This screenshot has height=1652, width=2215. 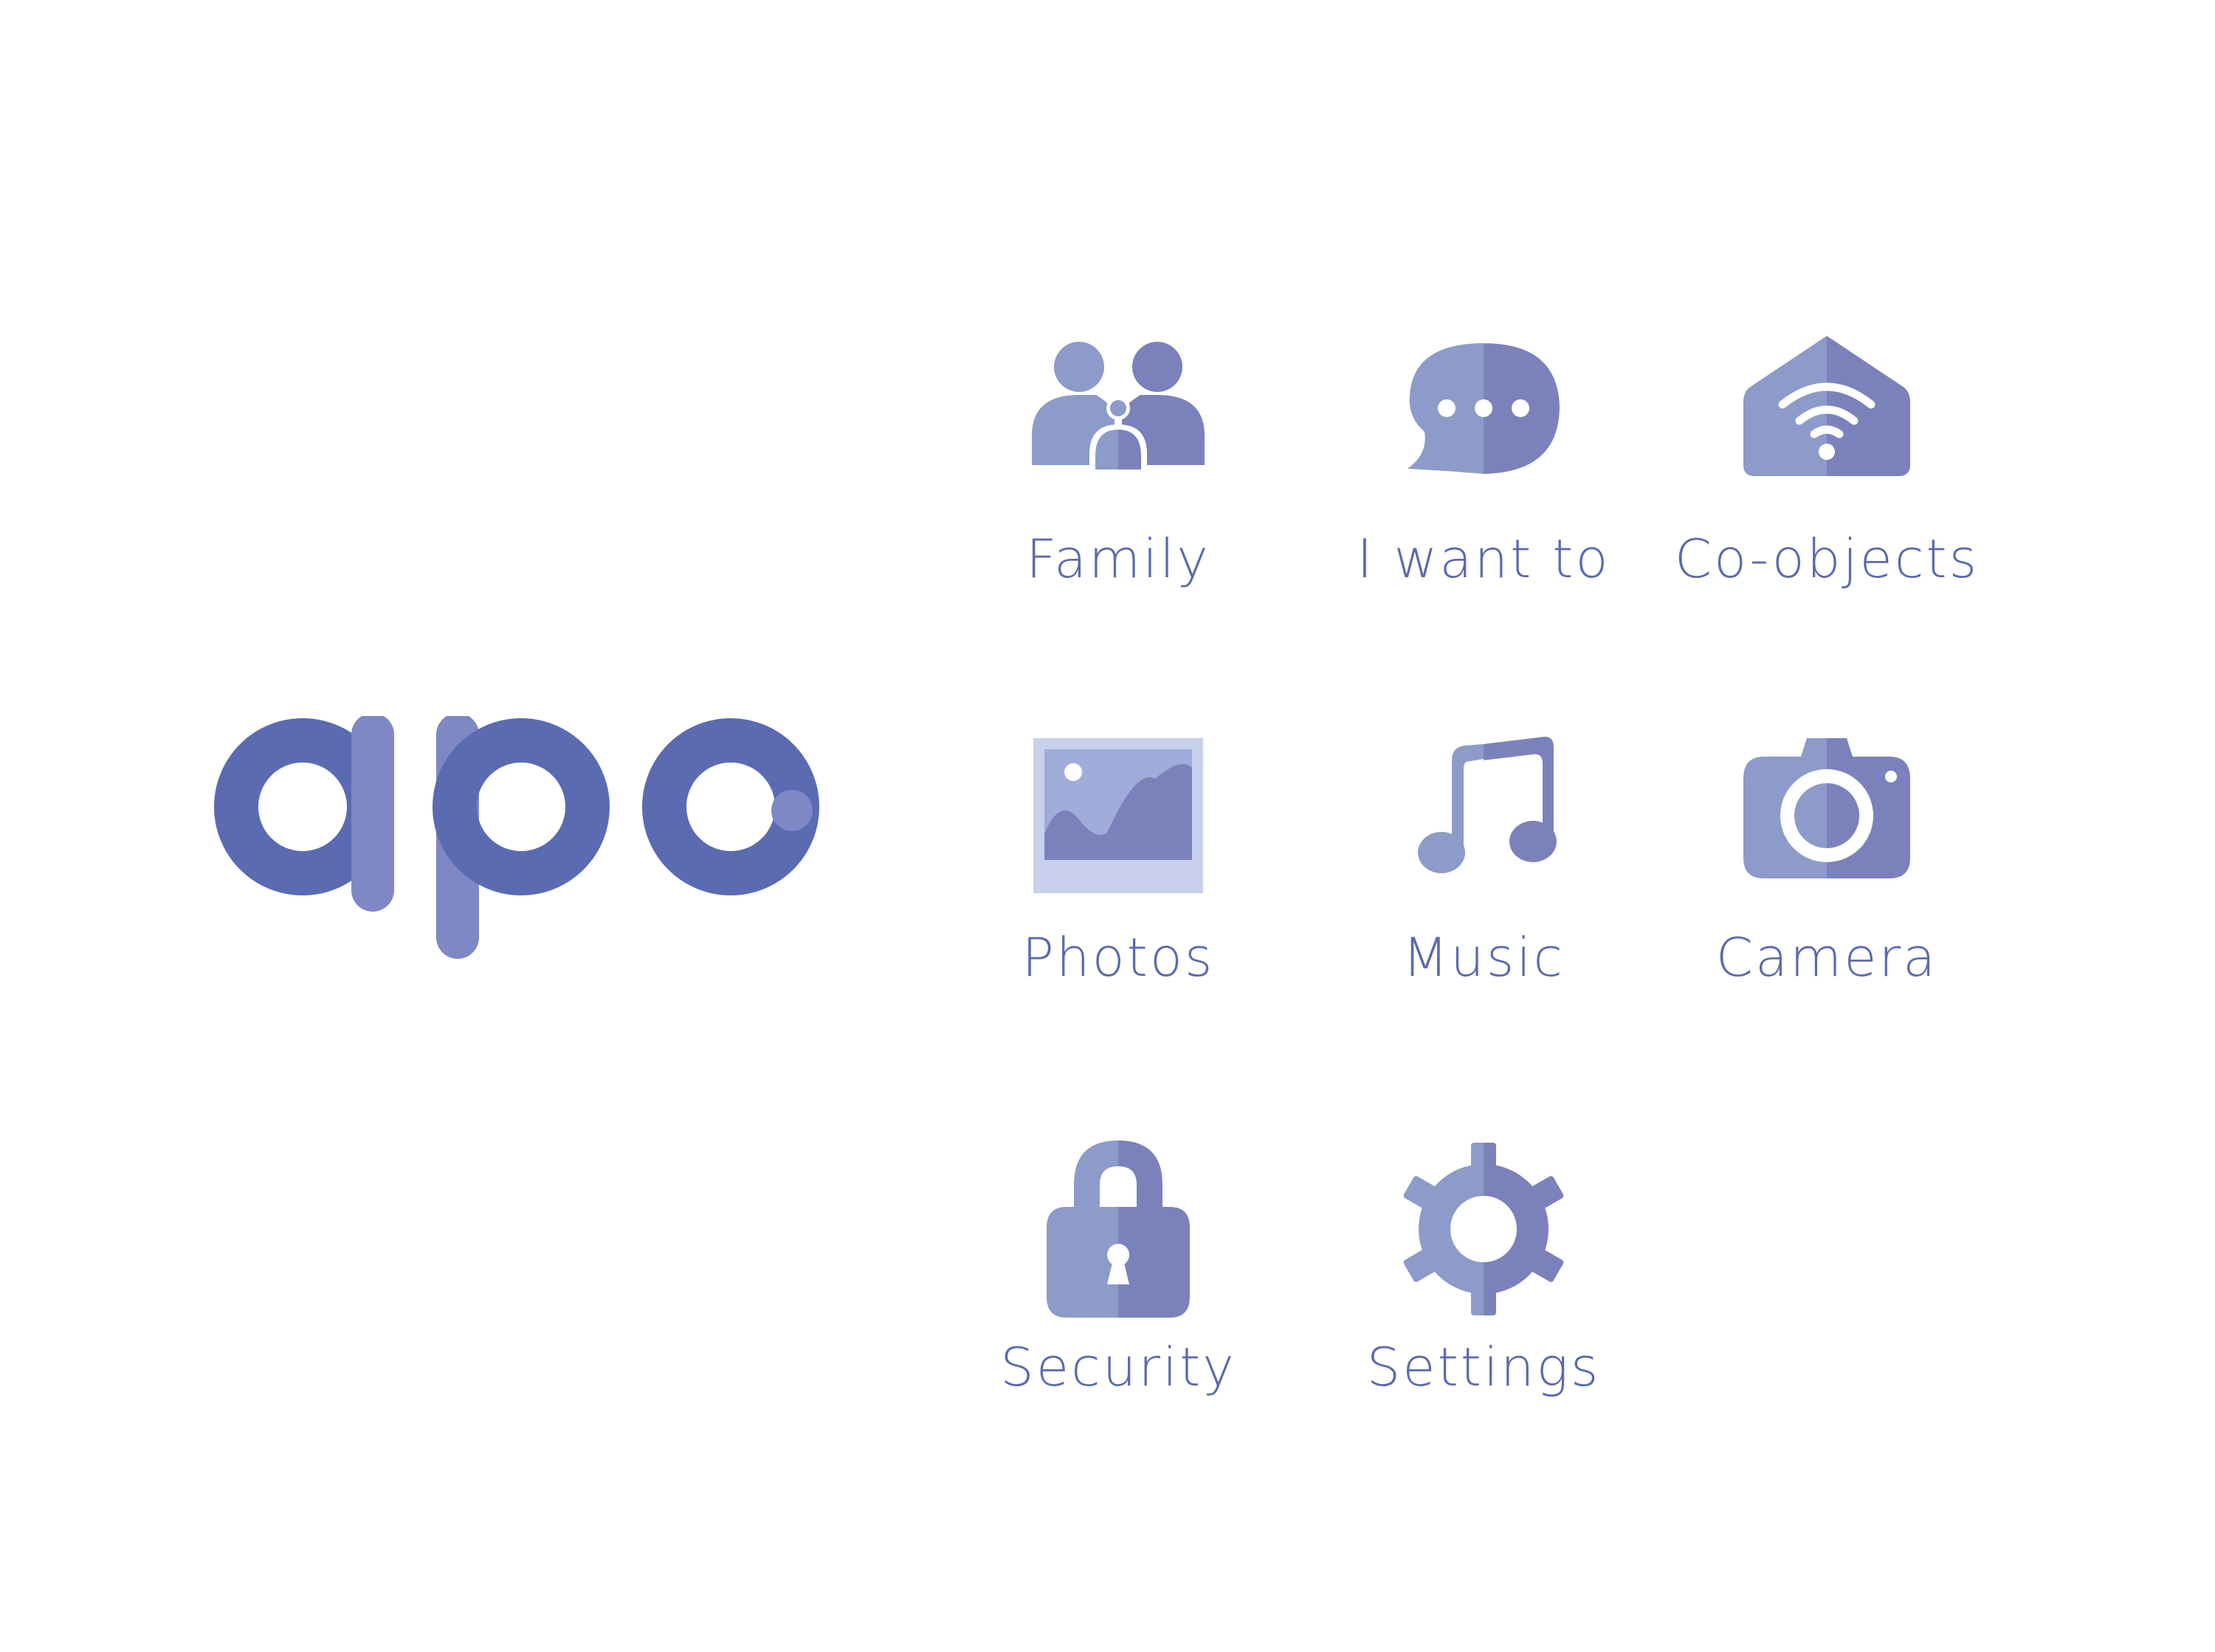 I want to click on app-music: Music, so click(x=1483, y=871).